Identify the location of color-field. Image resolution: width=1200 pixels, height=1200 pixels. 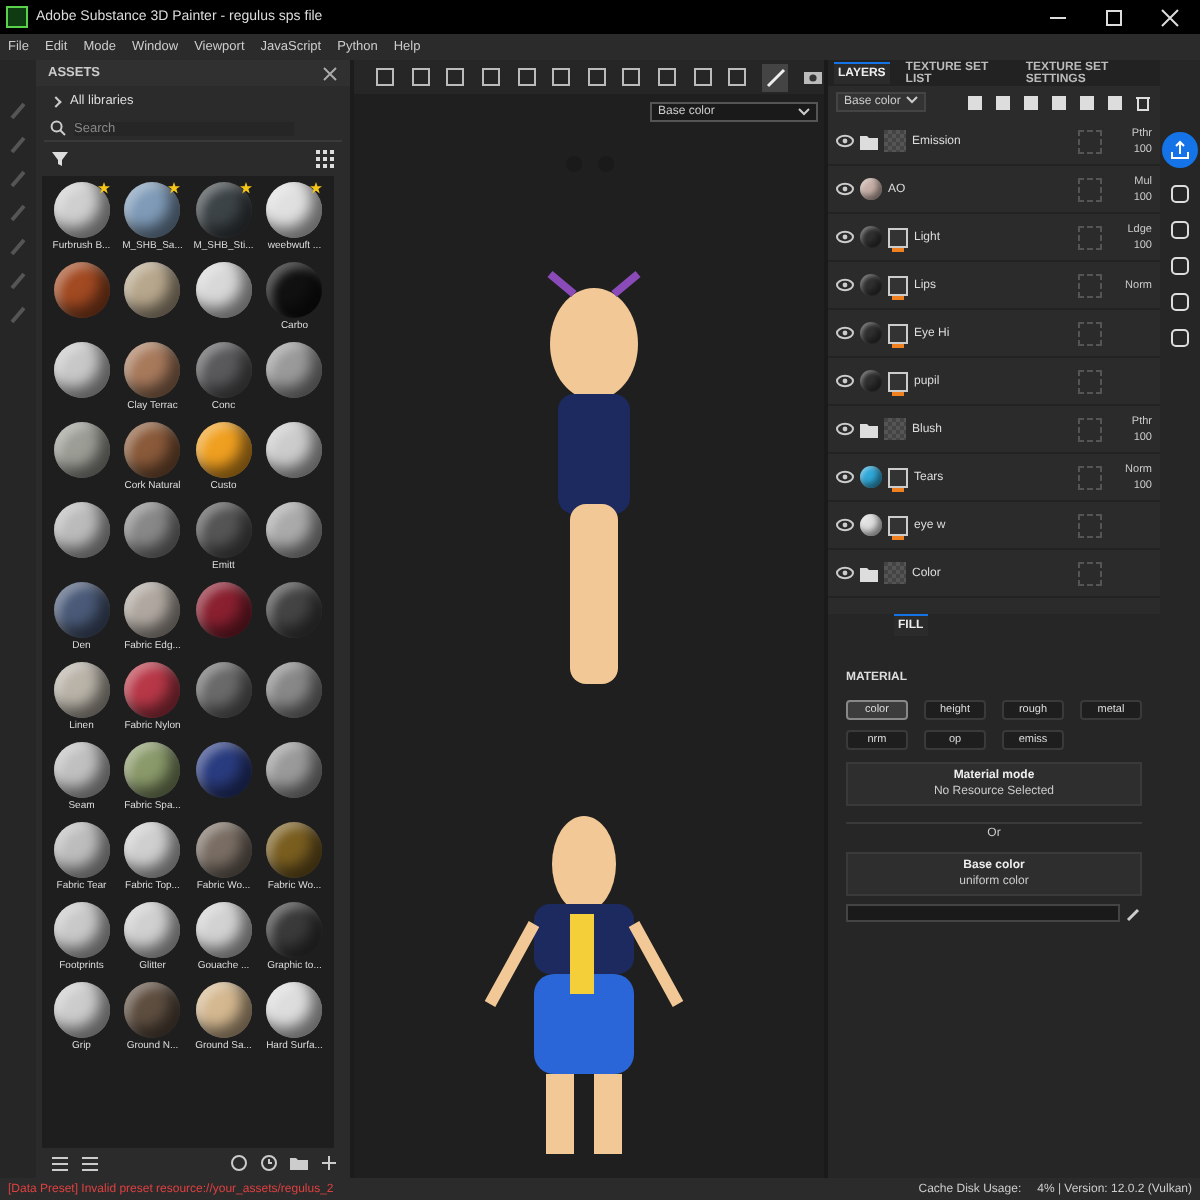
(983, 913).